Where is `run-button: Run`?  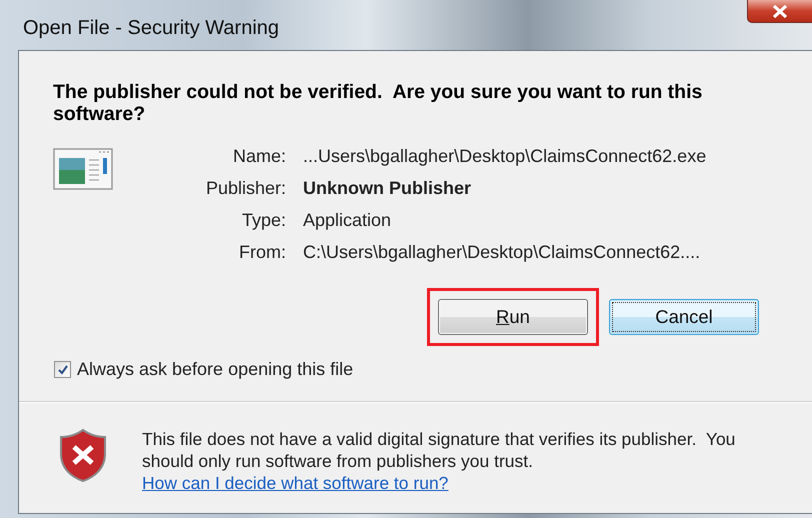 run-button: Run is located at coordinates (513, 317).